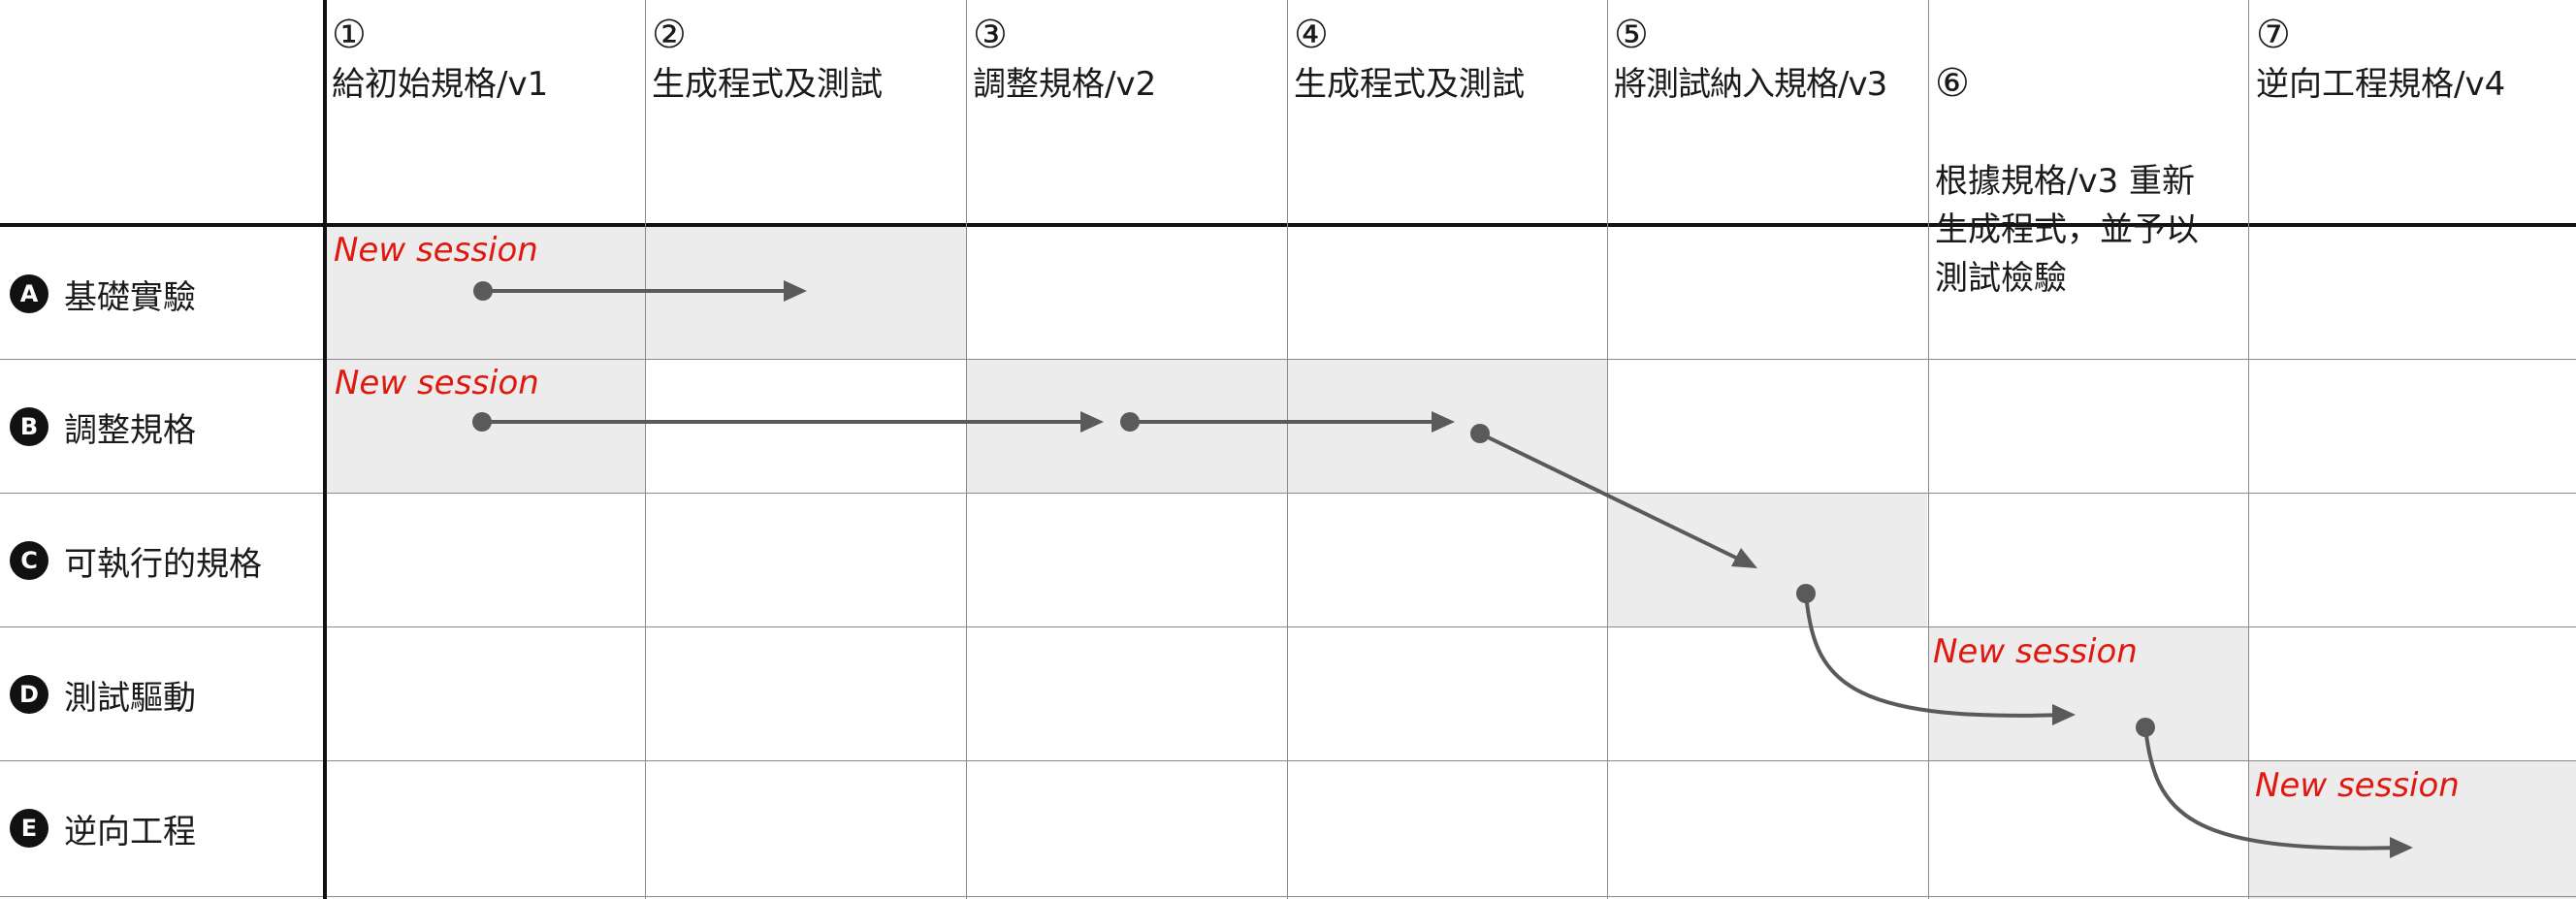  I want to click on arrow-b-to-c, so click(1613, 498).